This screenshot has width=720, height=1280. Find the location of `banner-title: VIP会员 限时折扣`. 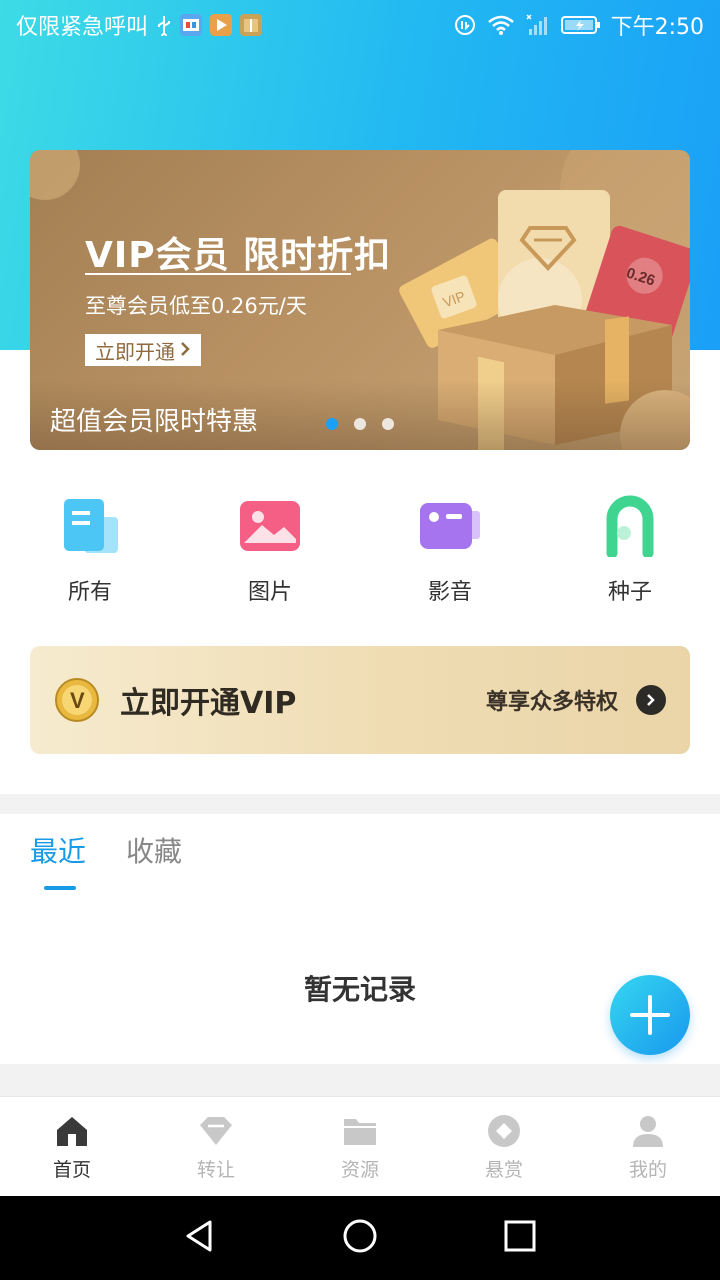

banner-title: VIP会员 限时折扣 is located at coordinates (238, 255).